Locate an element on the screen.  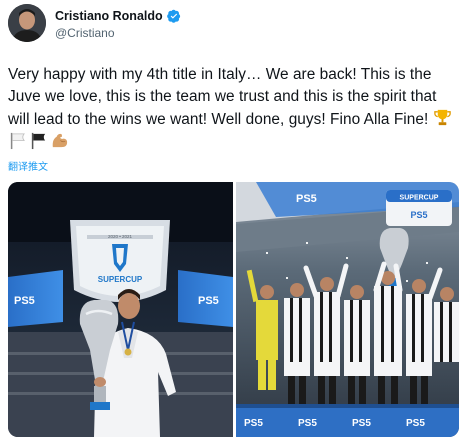
translate-tweet-link: 翻译推文 is located at coordinates (28, 165).